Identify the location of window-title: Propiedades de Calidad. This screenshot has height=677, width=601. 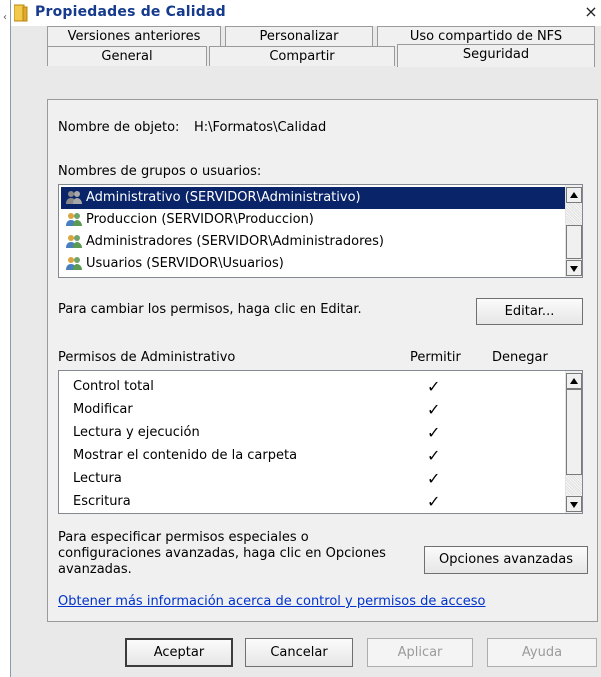
(130, 12).